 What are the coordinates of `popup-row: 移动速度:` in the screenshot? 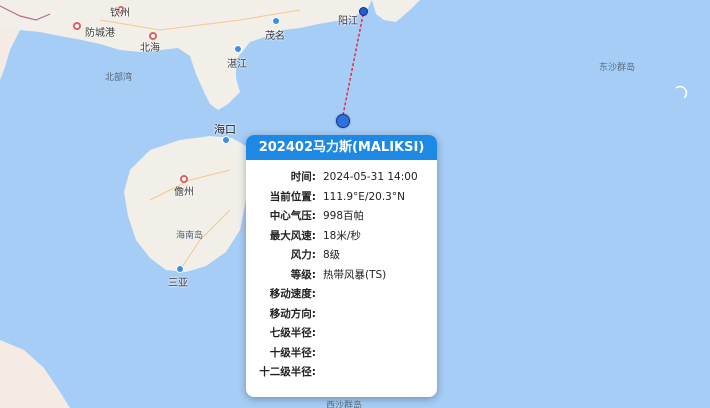 It's located at (341, 295).